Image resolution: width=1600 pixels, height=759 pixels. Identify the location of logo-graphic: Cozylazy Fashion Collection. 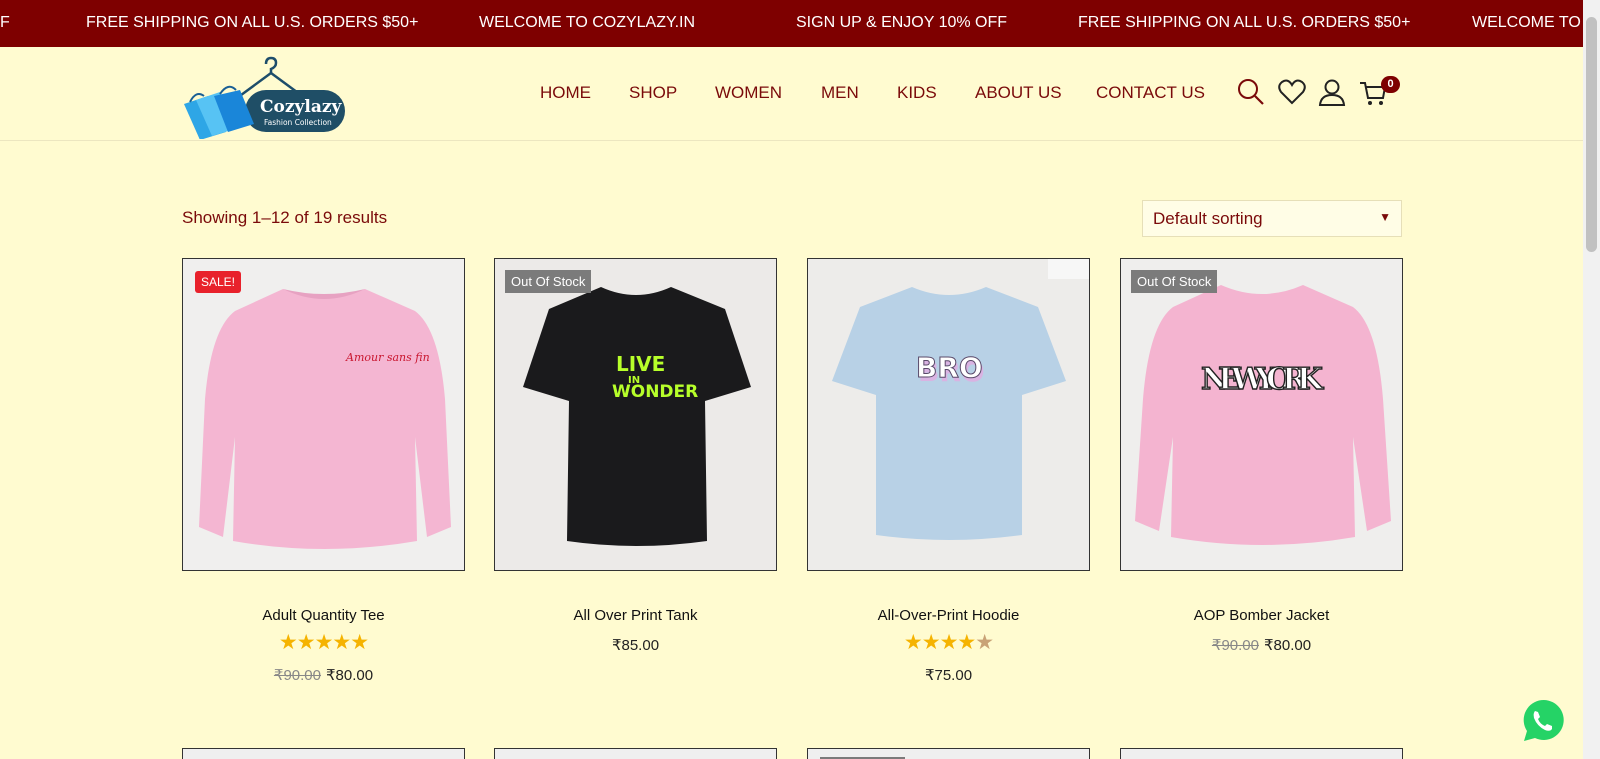
(264, 98).